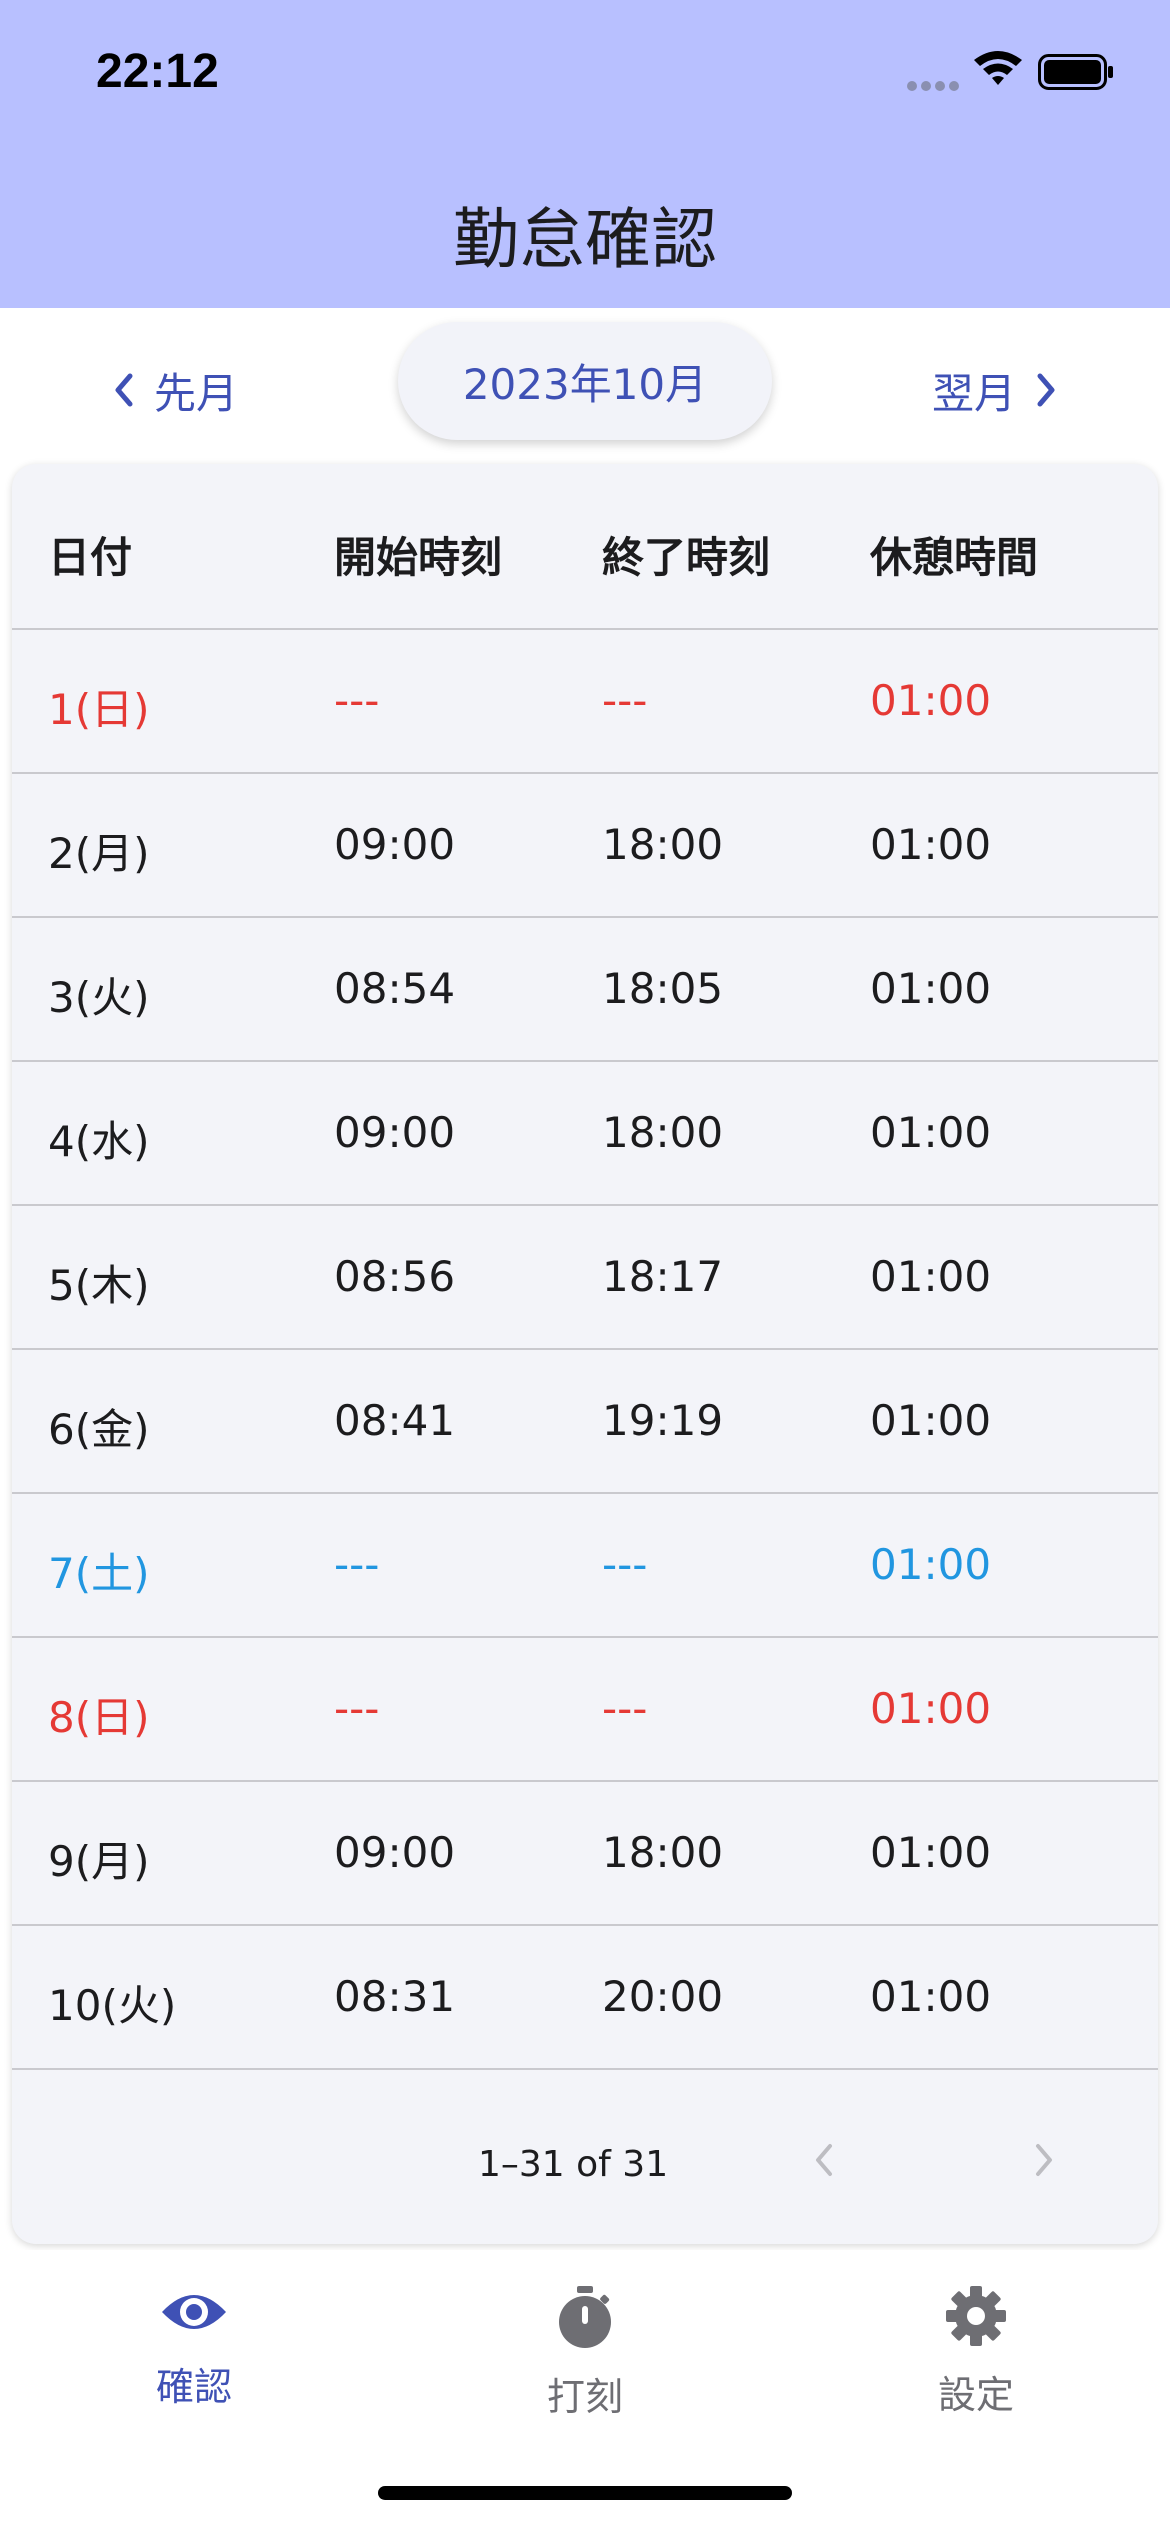 The image size is (1170, 2532). Describe the element at coordinates (585, 1710) in the screenshot. I see `table-row: 8(日) --- --- 01:00` at that location.